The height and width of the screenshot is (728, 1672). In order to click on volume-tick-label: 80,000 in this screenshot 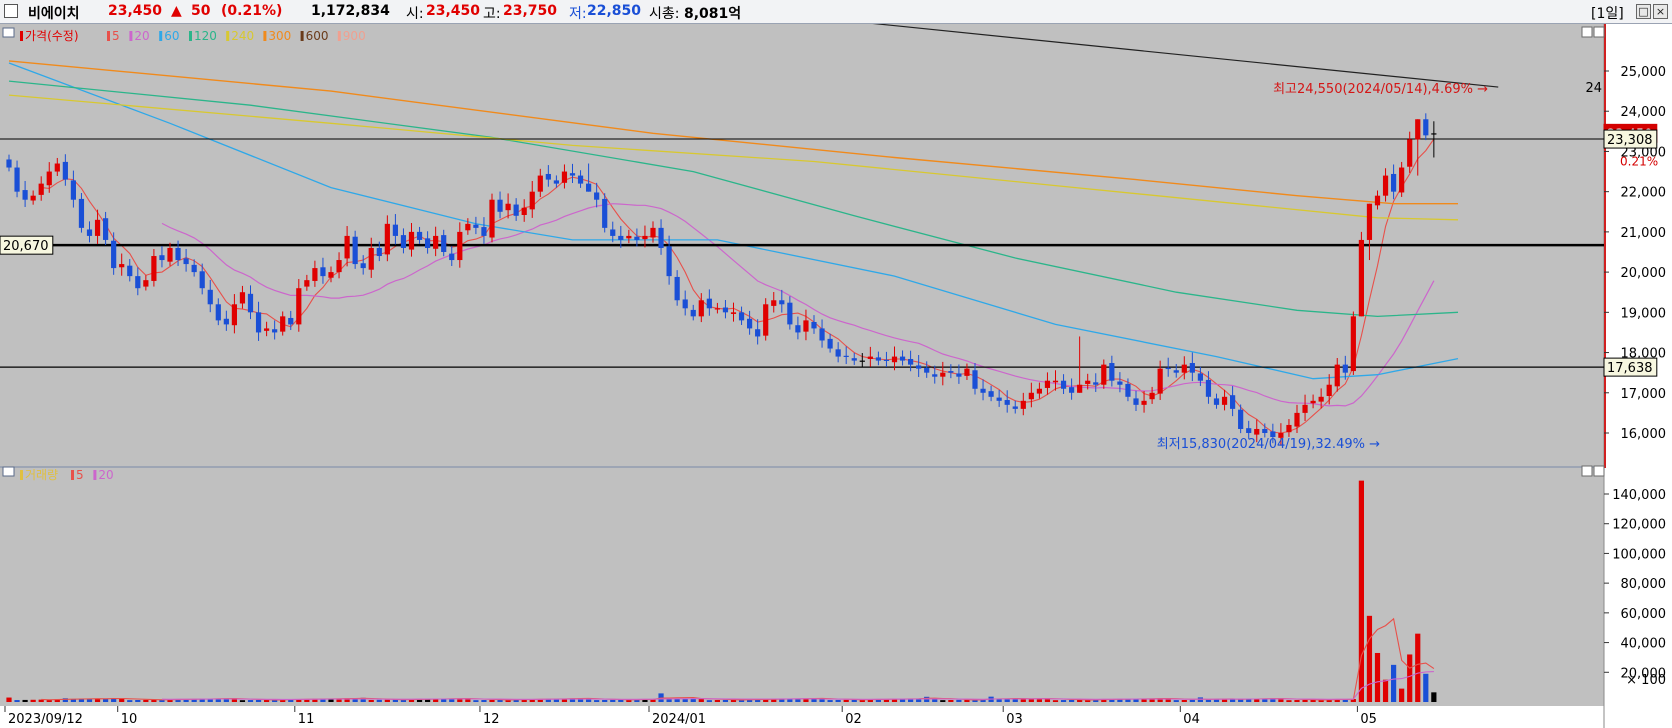, I will do `click(1644, 584)`.